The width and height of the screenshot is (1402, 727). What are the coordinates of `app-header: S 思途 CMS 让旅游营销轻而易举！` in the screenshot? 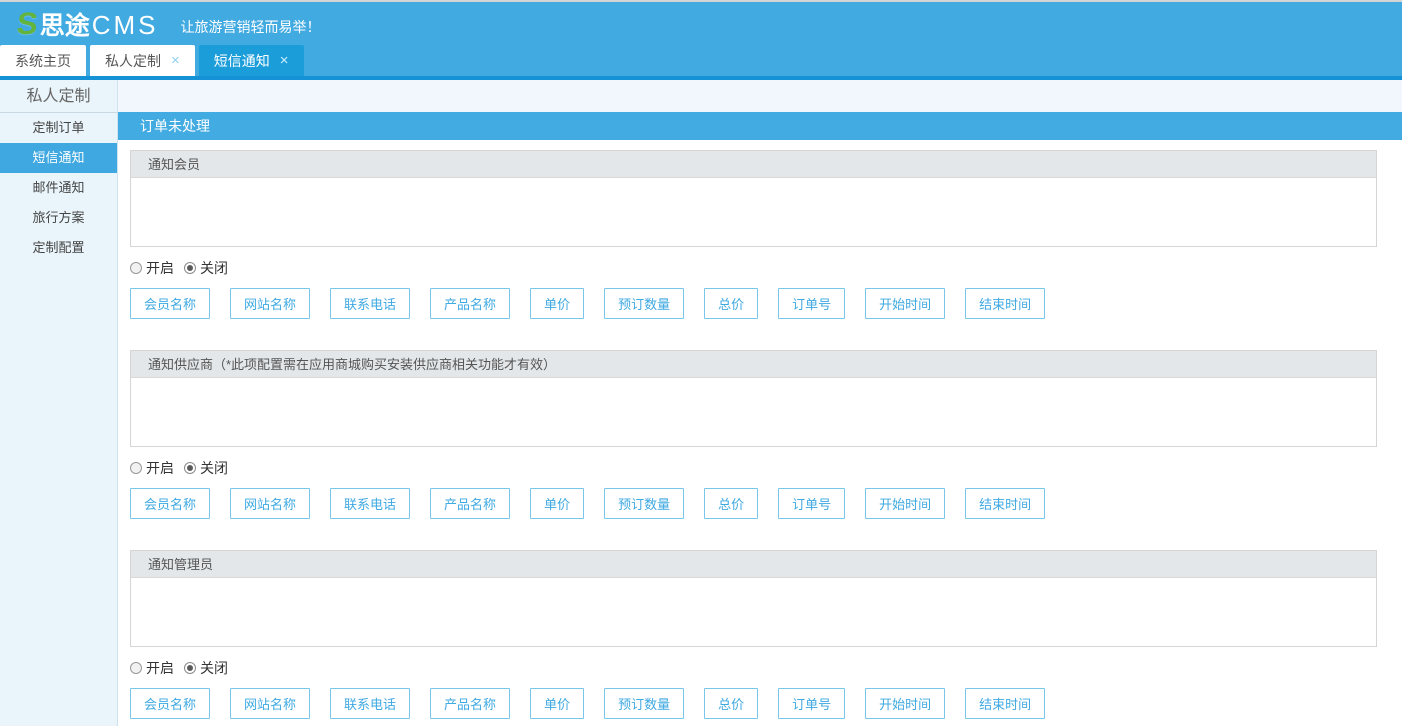 It's located at (701, 22).